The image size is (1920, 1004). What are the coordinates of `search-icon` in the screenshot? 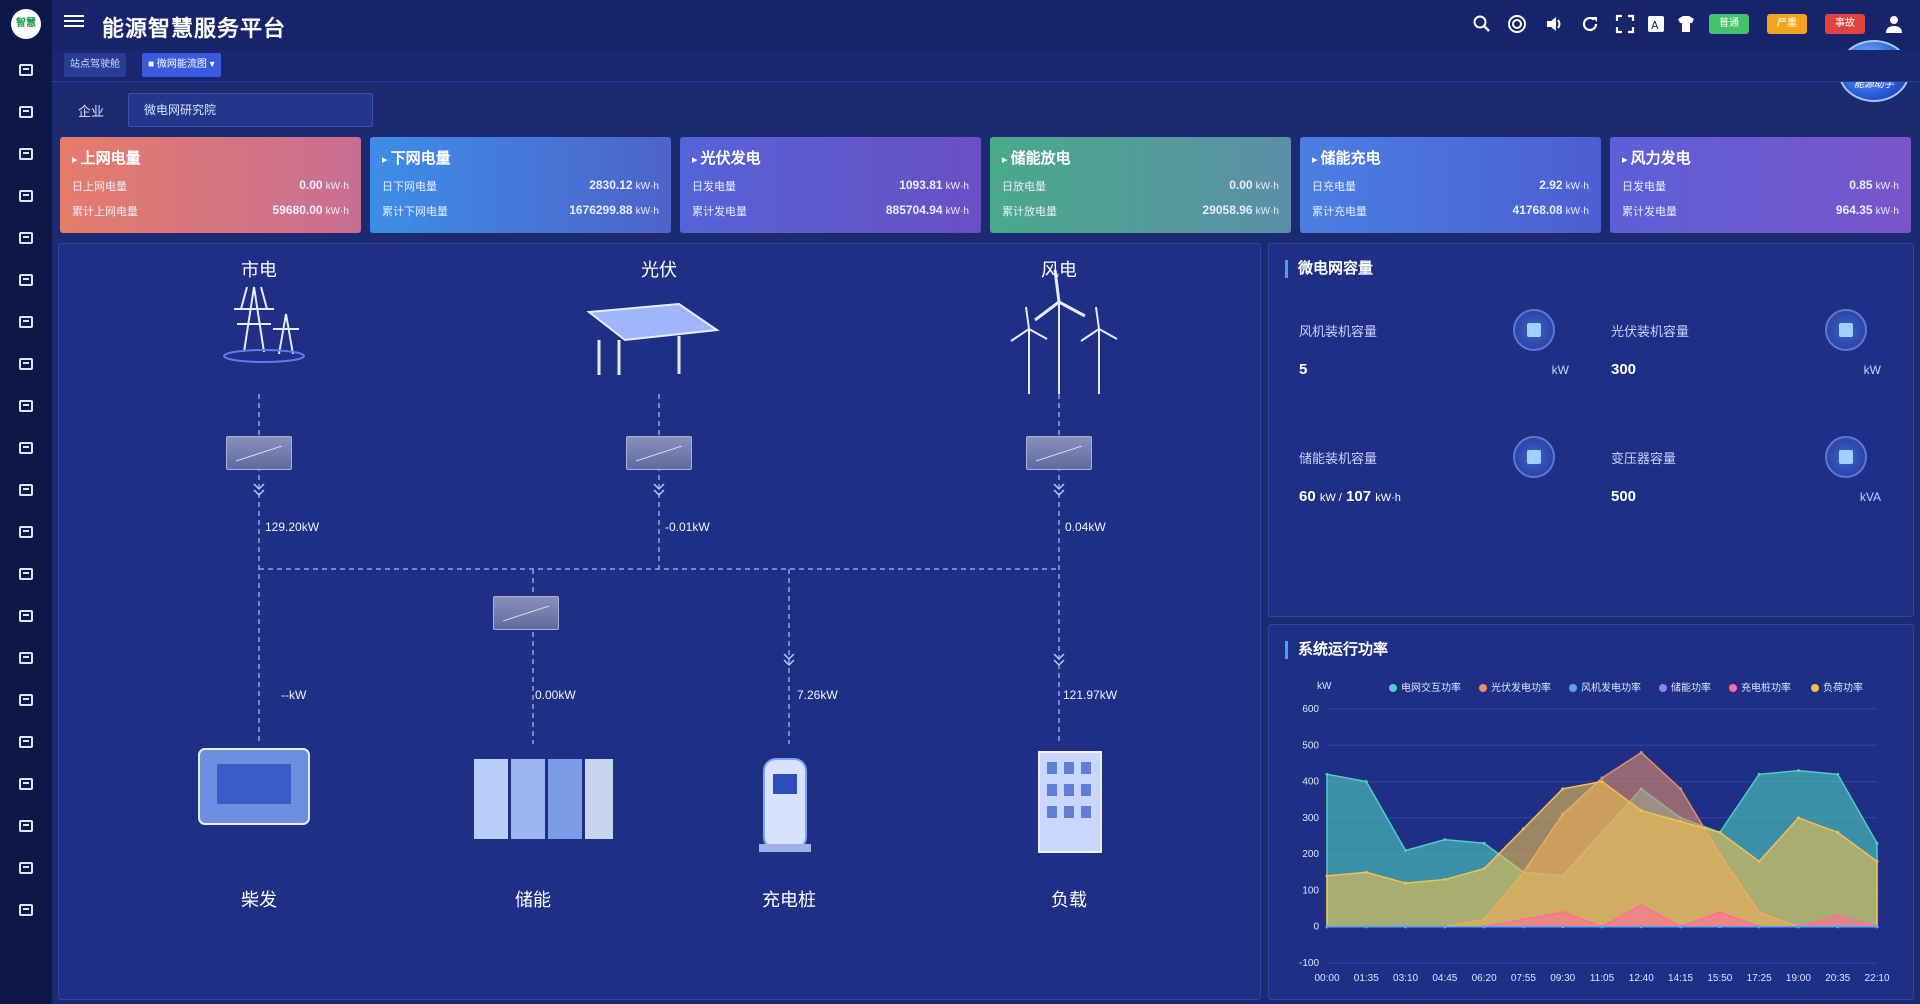 It's located at (1482, 24).